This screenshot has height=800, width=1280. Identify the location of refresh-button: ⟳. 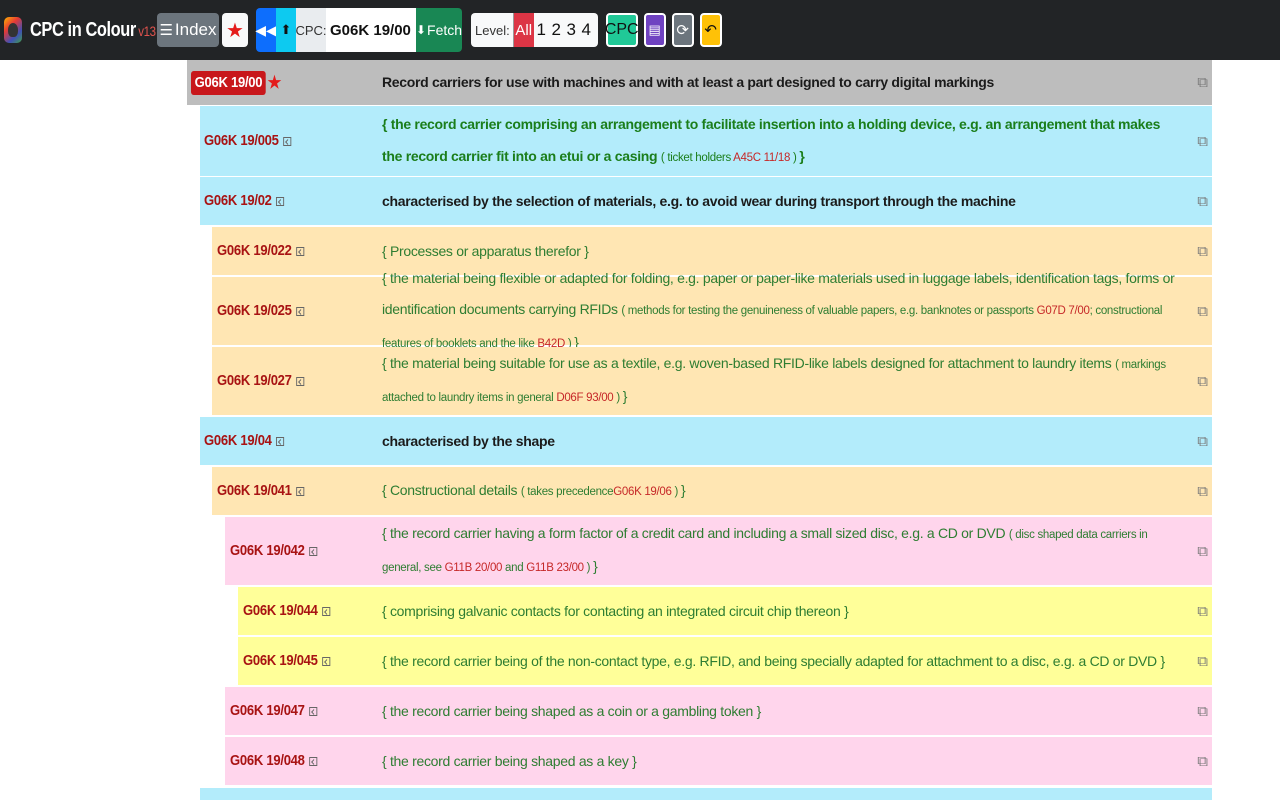
(682, 30).